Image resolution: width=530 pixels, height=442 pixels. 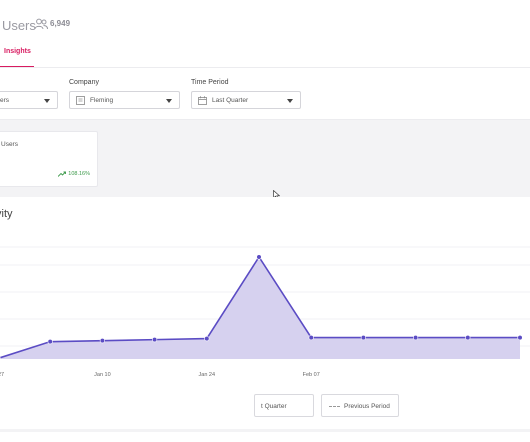 I want to click on page-title: r Users, so click(x=18, y=25).